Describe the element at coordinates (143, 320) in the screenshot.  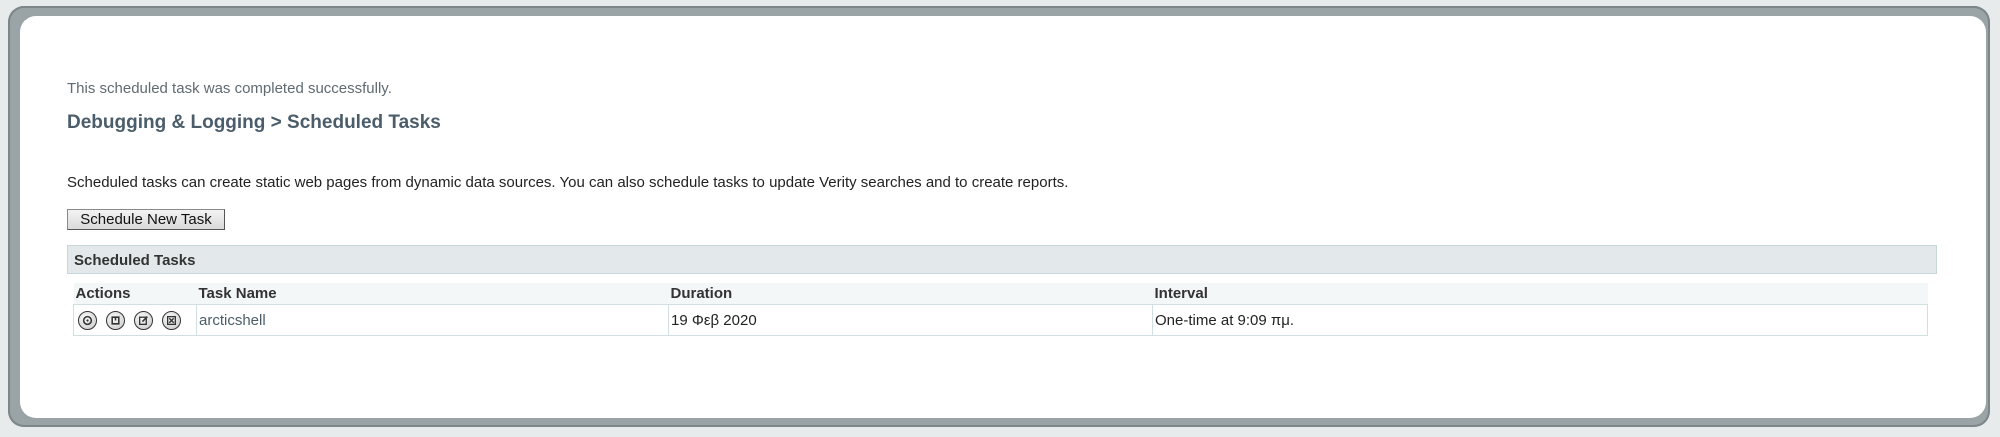
I see `edit-icon` at that location.